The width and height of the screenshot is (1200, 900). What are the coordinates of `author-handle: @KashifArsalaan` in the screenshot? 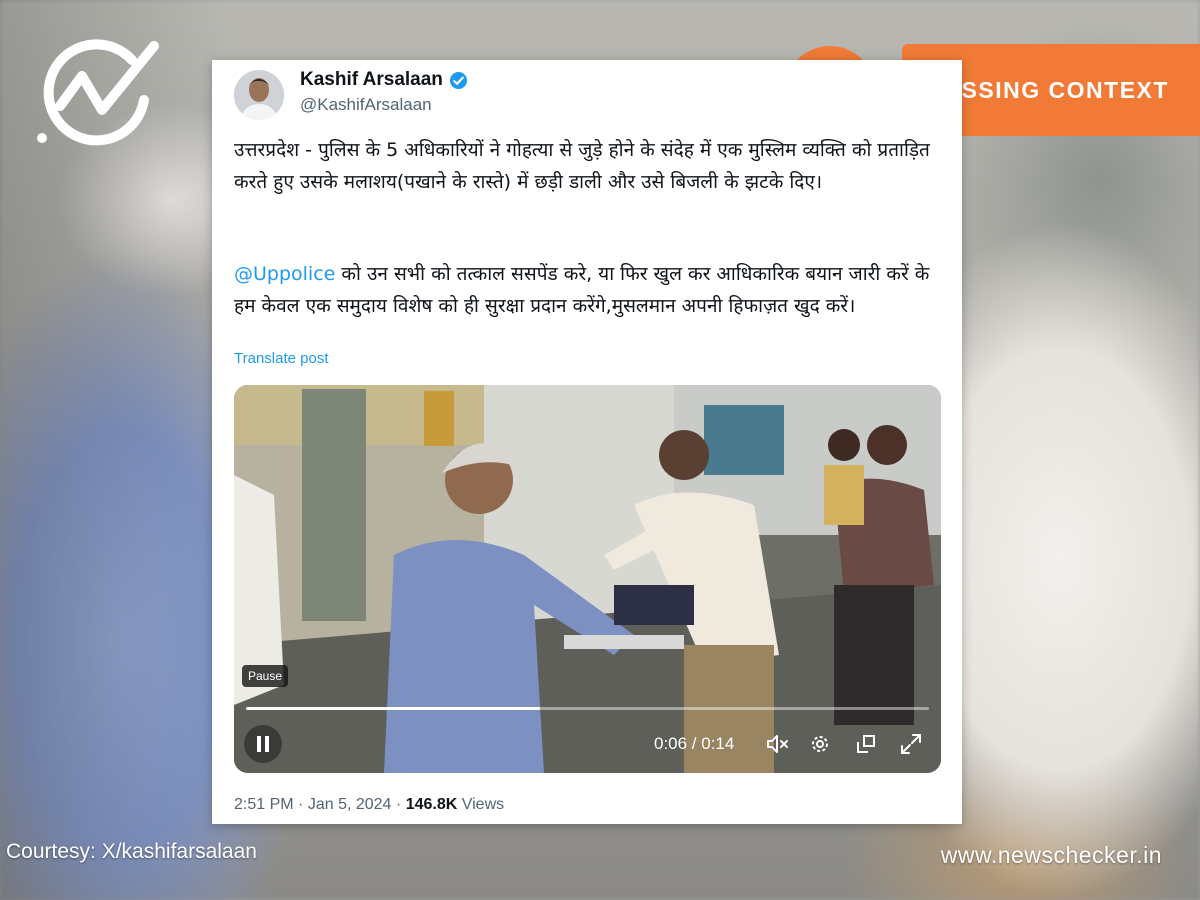 It's located at (366, 105).